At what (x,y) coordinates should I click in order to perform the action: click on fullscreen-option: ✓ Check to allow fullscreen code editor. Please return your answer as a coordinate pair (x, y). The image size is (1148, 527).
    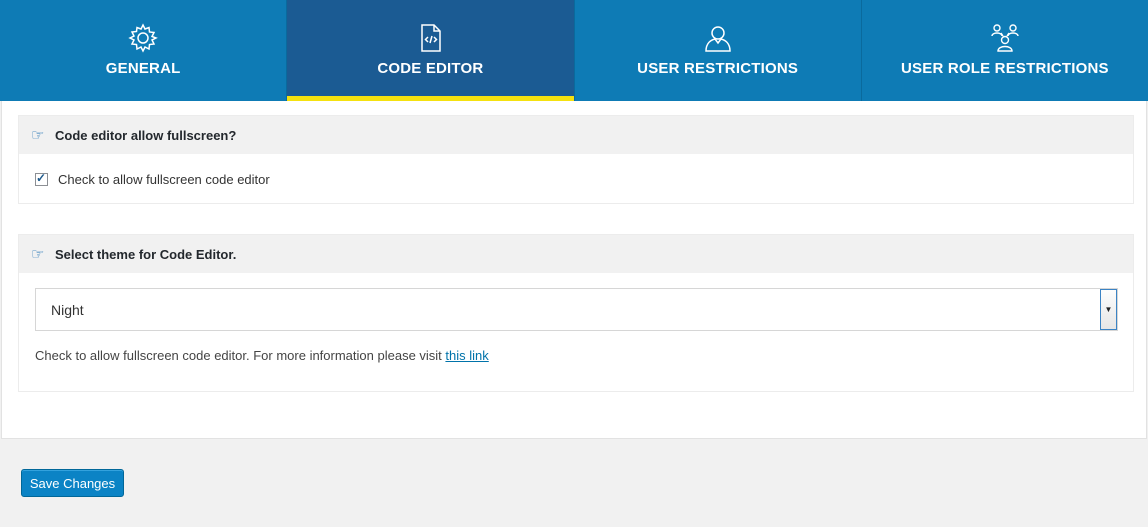
    Looking at the image, I should click on (152, 179).